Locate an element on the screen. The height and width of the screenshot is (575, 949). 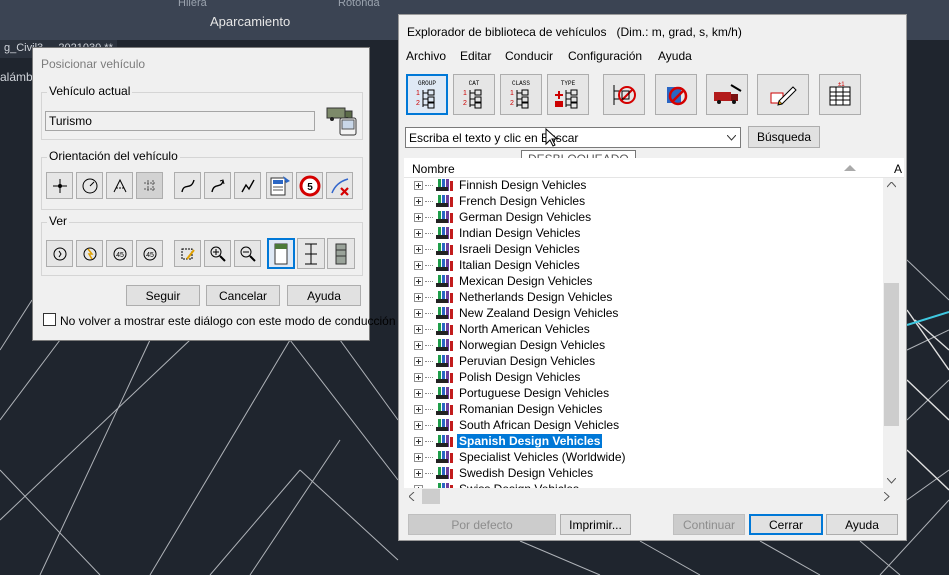
dont-show-checkbox is located at coordinates (49, 319).